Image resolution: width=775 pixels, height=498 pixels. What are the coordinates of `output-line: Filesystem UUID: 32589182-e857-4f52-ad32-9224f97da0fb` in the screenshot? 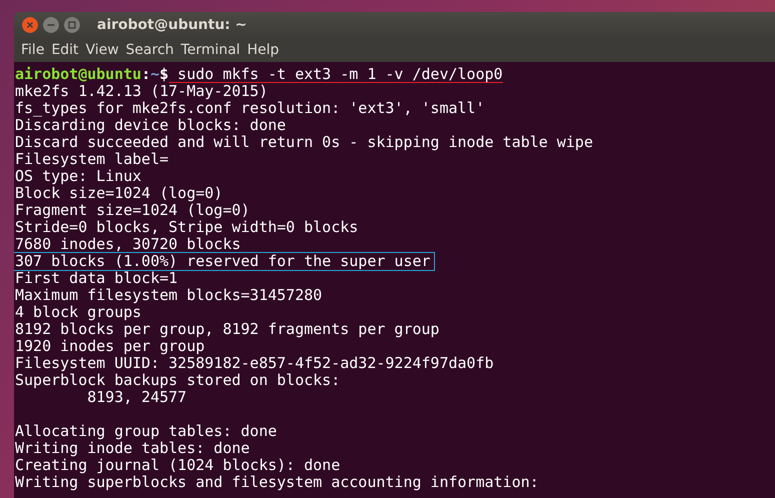 It's located at (254, 363).